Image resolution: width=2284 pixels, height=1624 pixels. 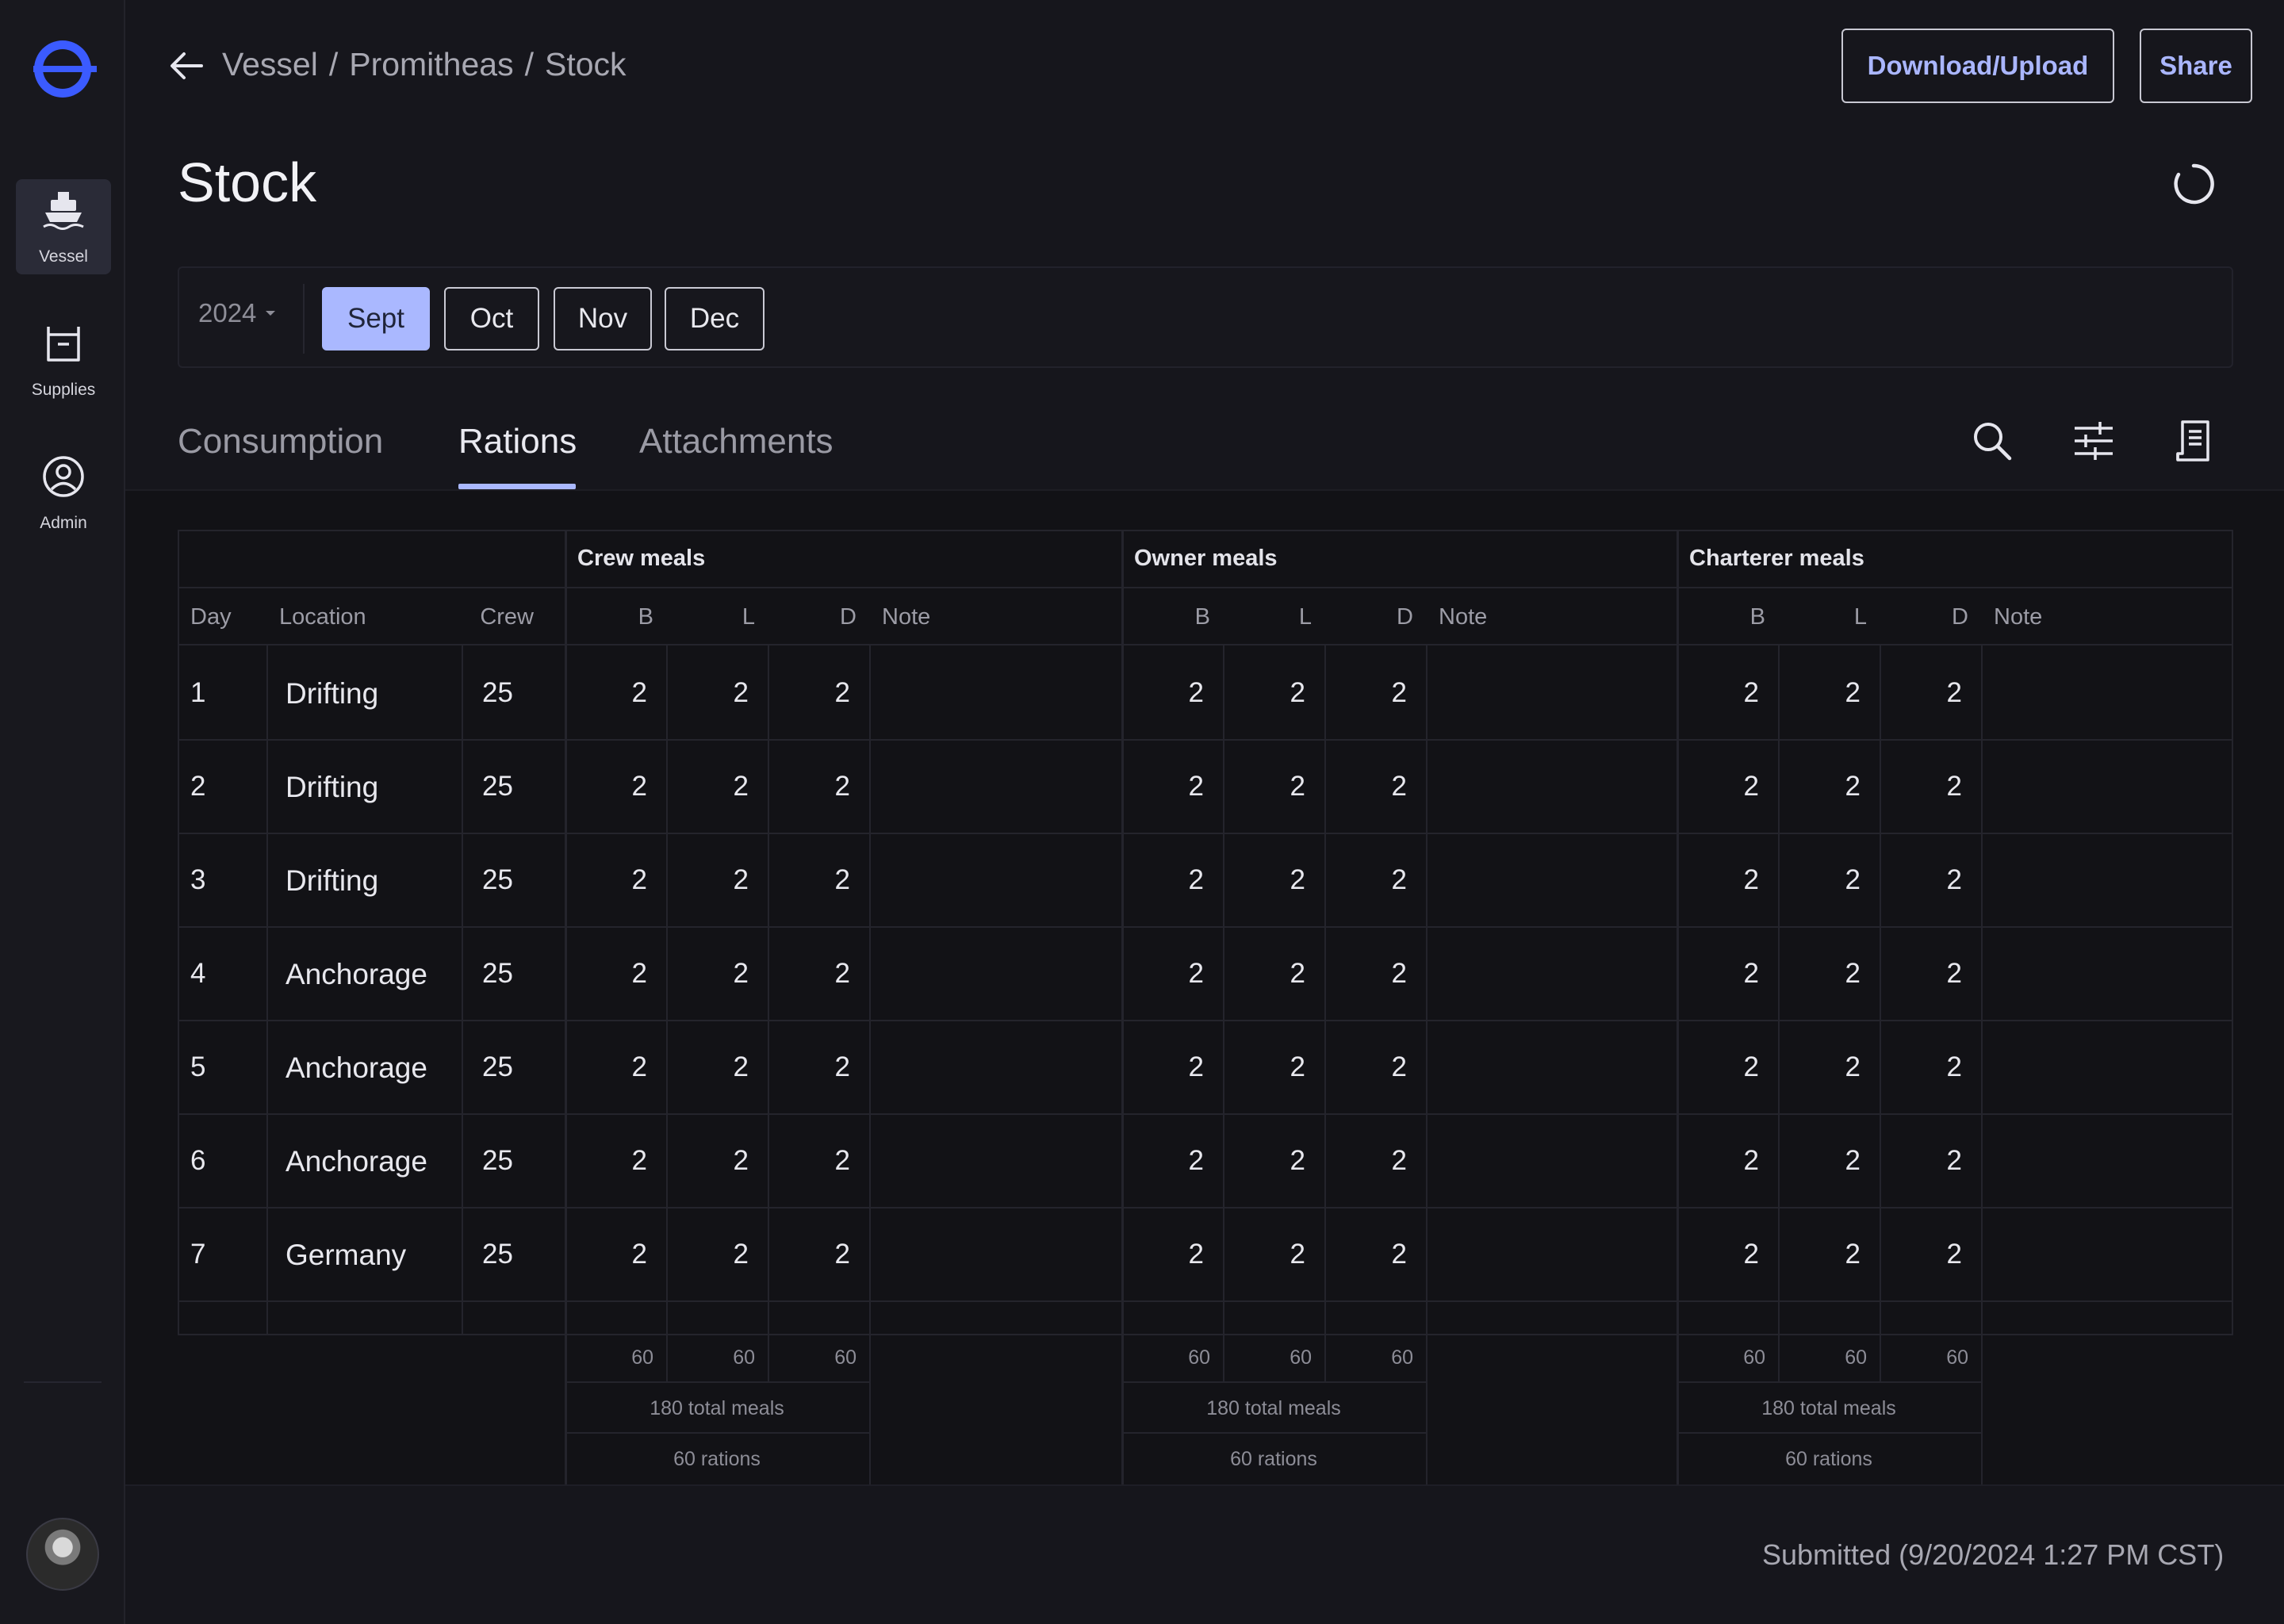 I want to click on user-avatar, so click(x=62, y=1554).